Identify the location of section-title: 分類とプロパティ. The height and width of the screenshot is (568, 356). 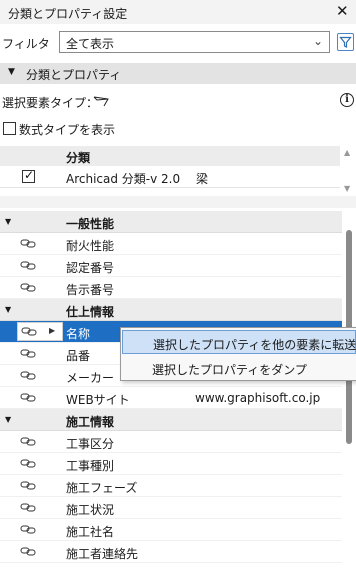
(74, 75).